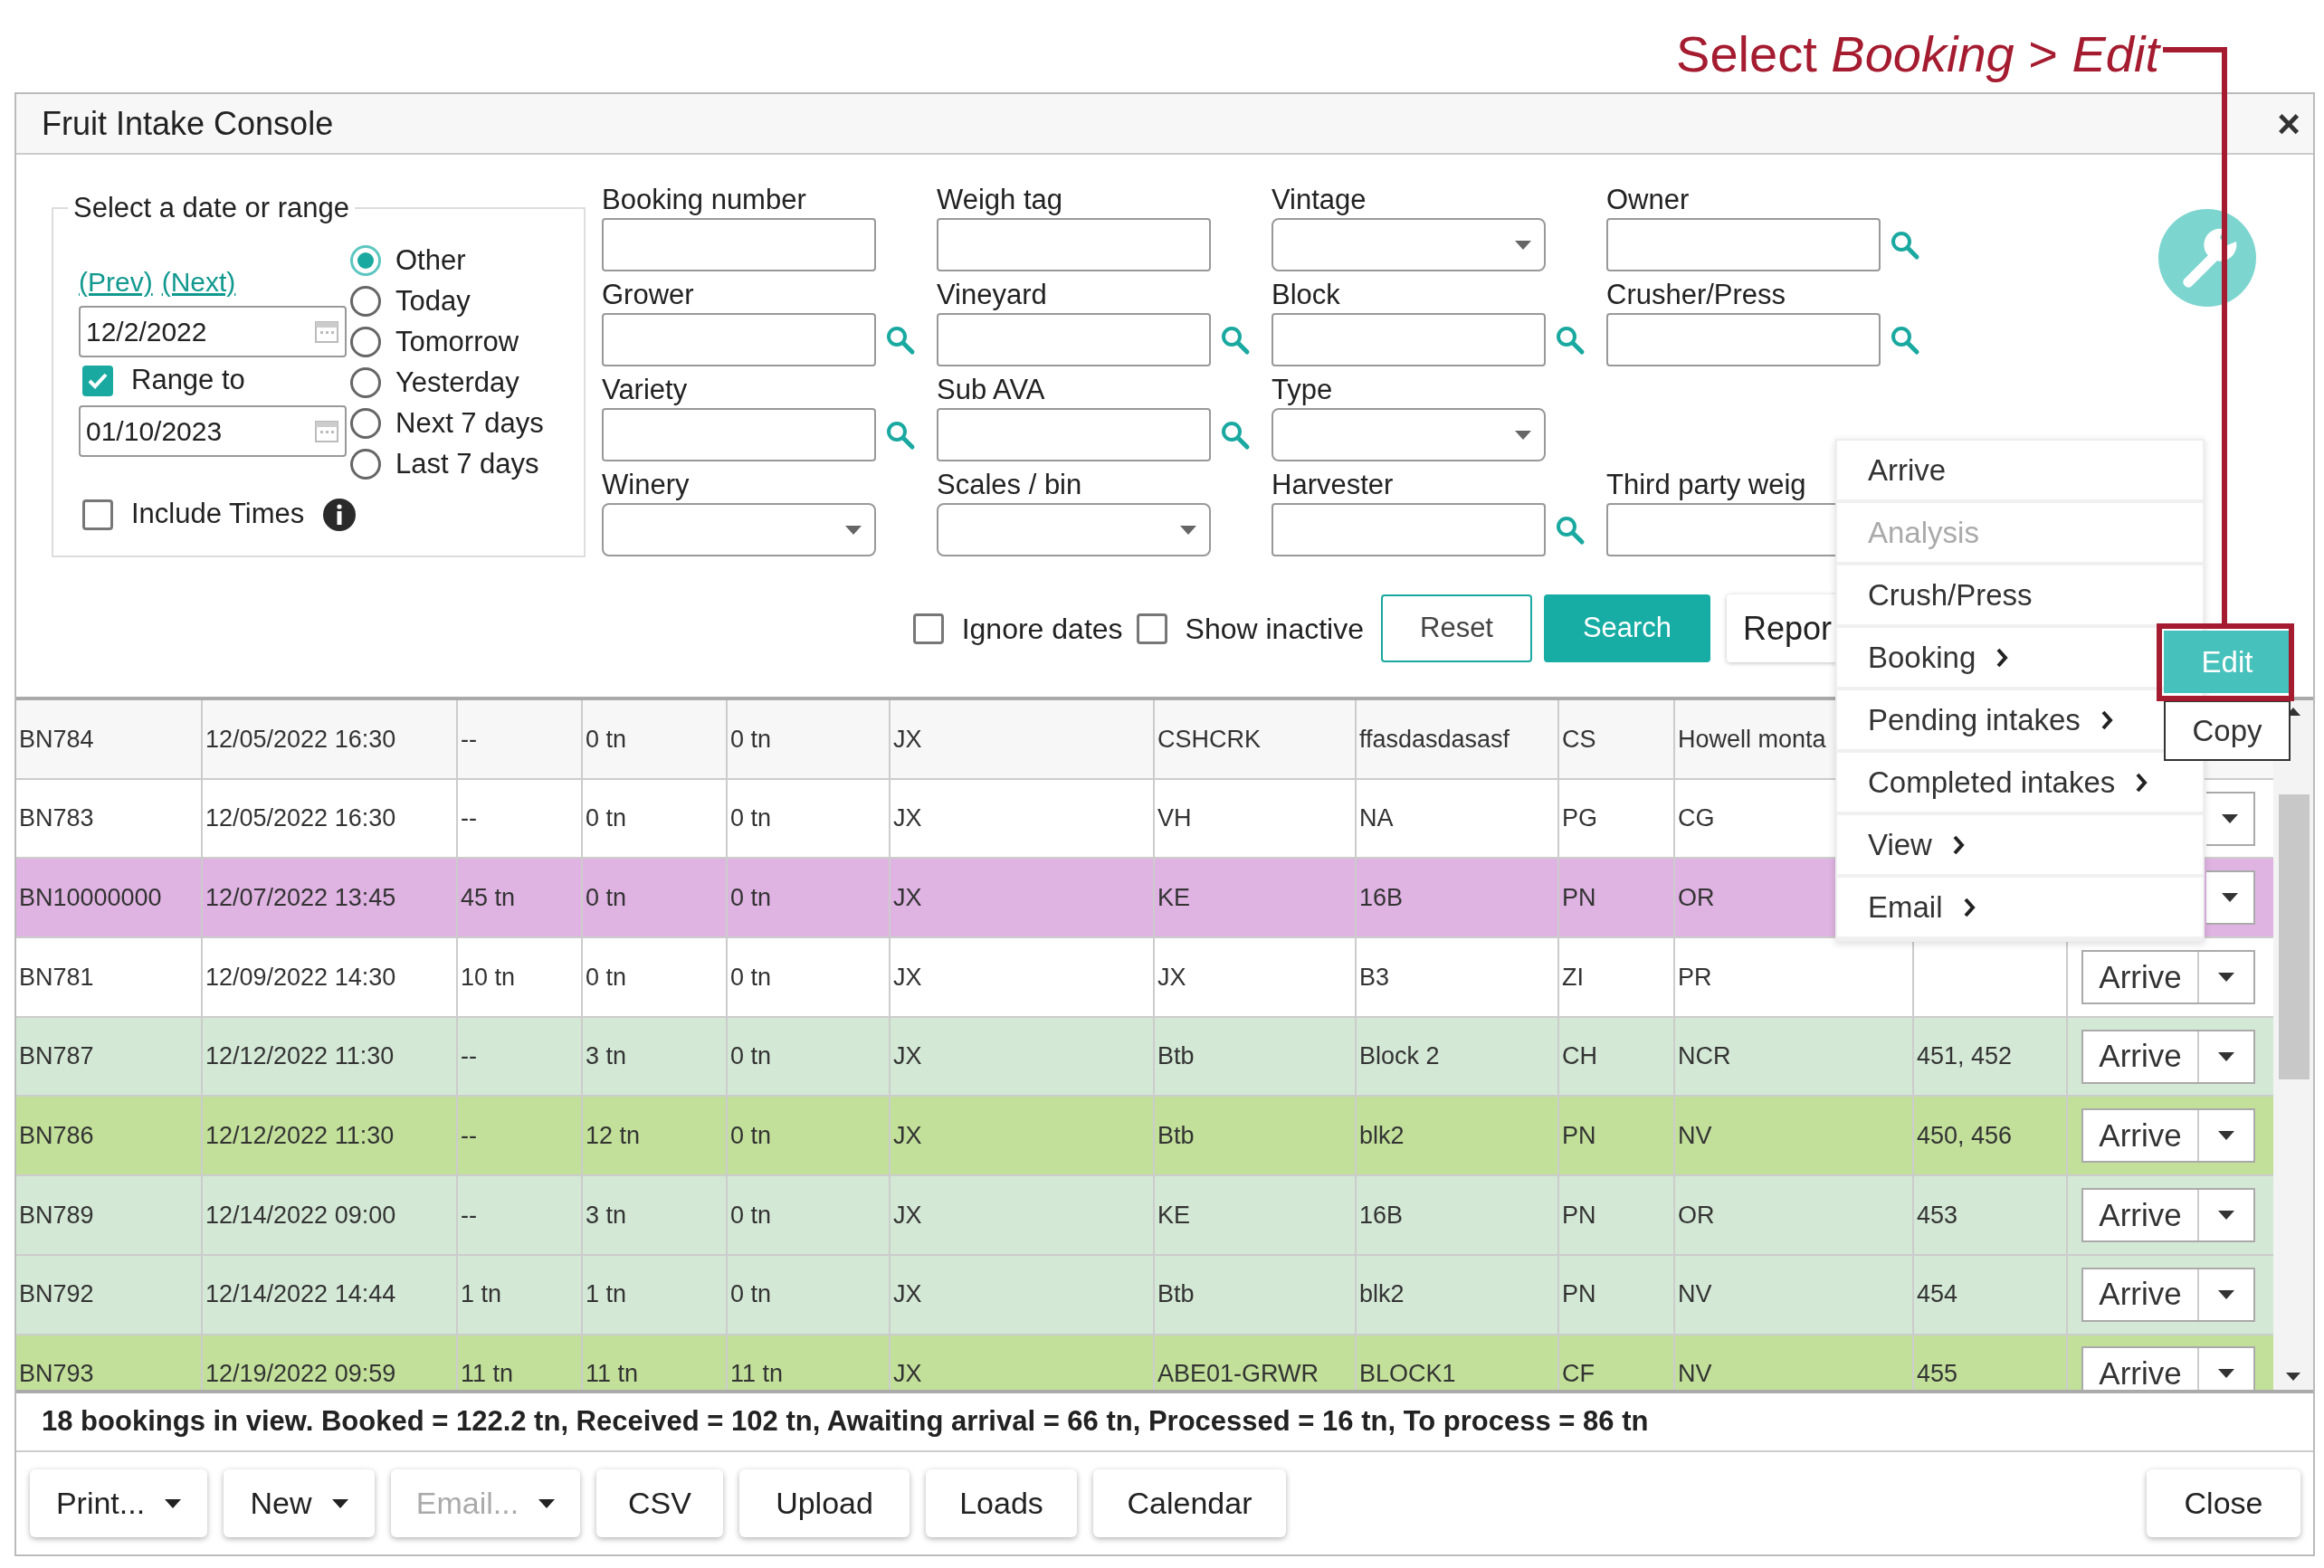 The width and height of the screenshot is (2324, 1568). I want to click on table-row: BN793 12/19/2022 09:59 11 tn 11 tn 11 tn JX ABE01-GRWR BLOCK1 CF NV 455 Arrive, so click(1145, 1363).